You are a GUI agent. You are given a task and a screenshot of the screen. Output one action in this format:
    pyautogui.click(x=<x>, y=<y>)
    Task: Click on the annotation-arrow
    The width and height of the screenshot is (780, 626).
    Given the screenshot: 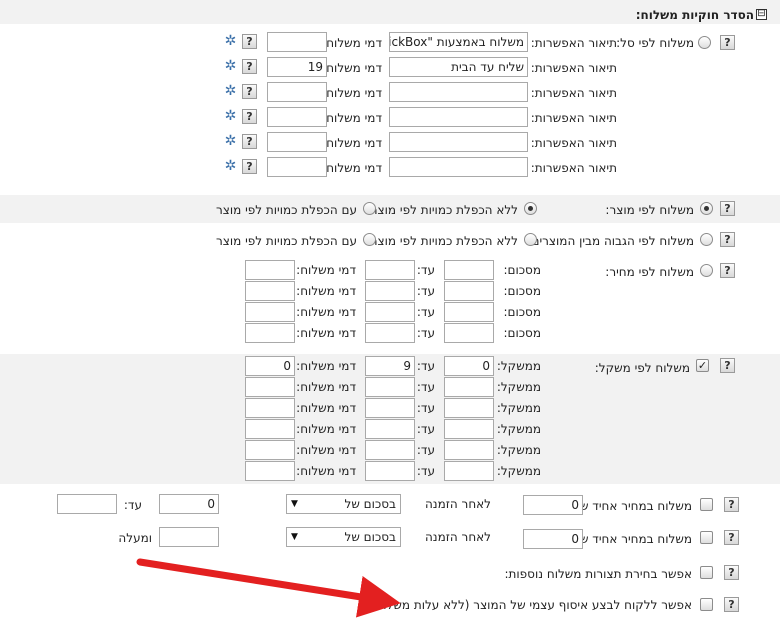 What is the action you would take?
    pyautogui.click(x=268, y=588)
    